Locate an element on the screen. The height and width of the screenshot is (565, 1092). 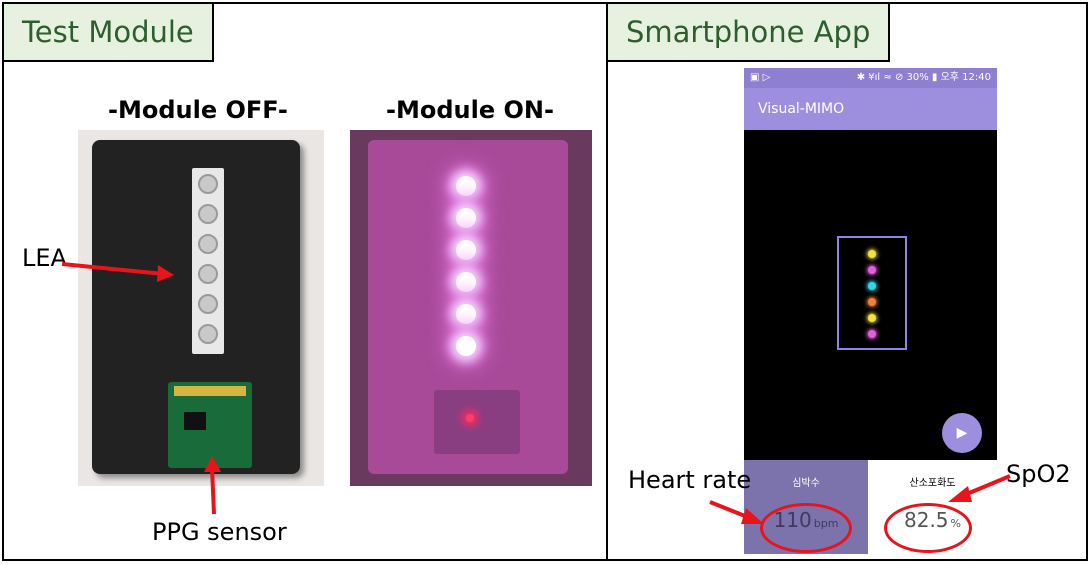
spo2-arrow-icon is located at coordinates (979, 488).